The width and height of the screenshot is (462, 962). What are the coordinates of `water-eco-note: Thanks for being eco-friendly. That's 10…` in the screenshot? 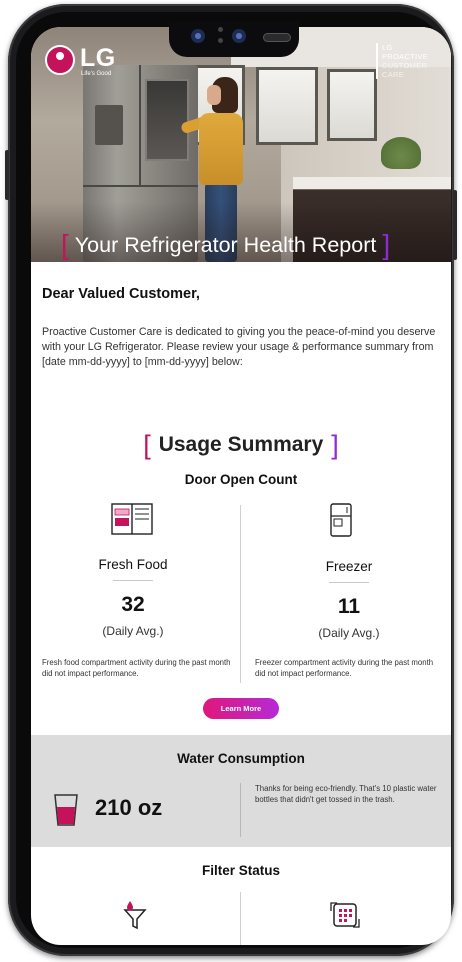 It's located at (346, 794).